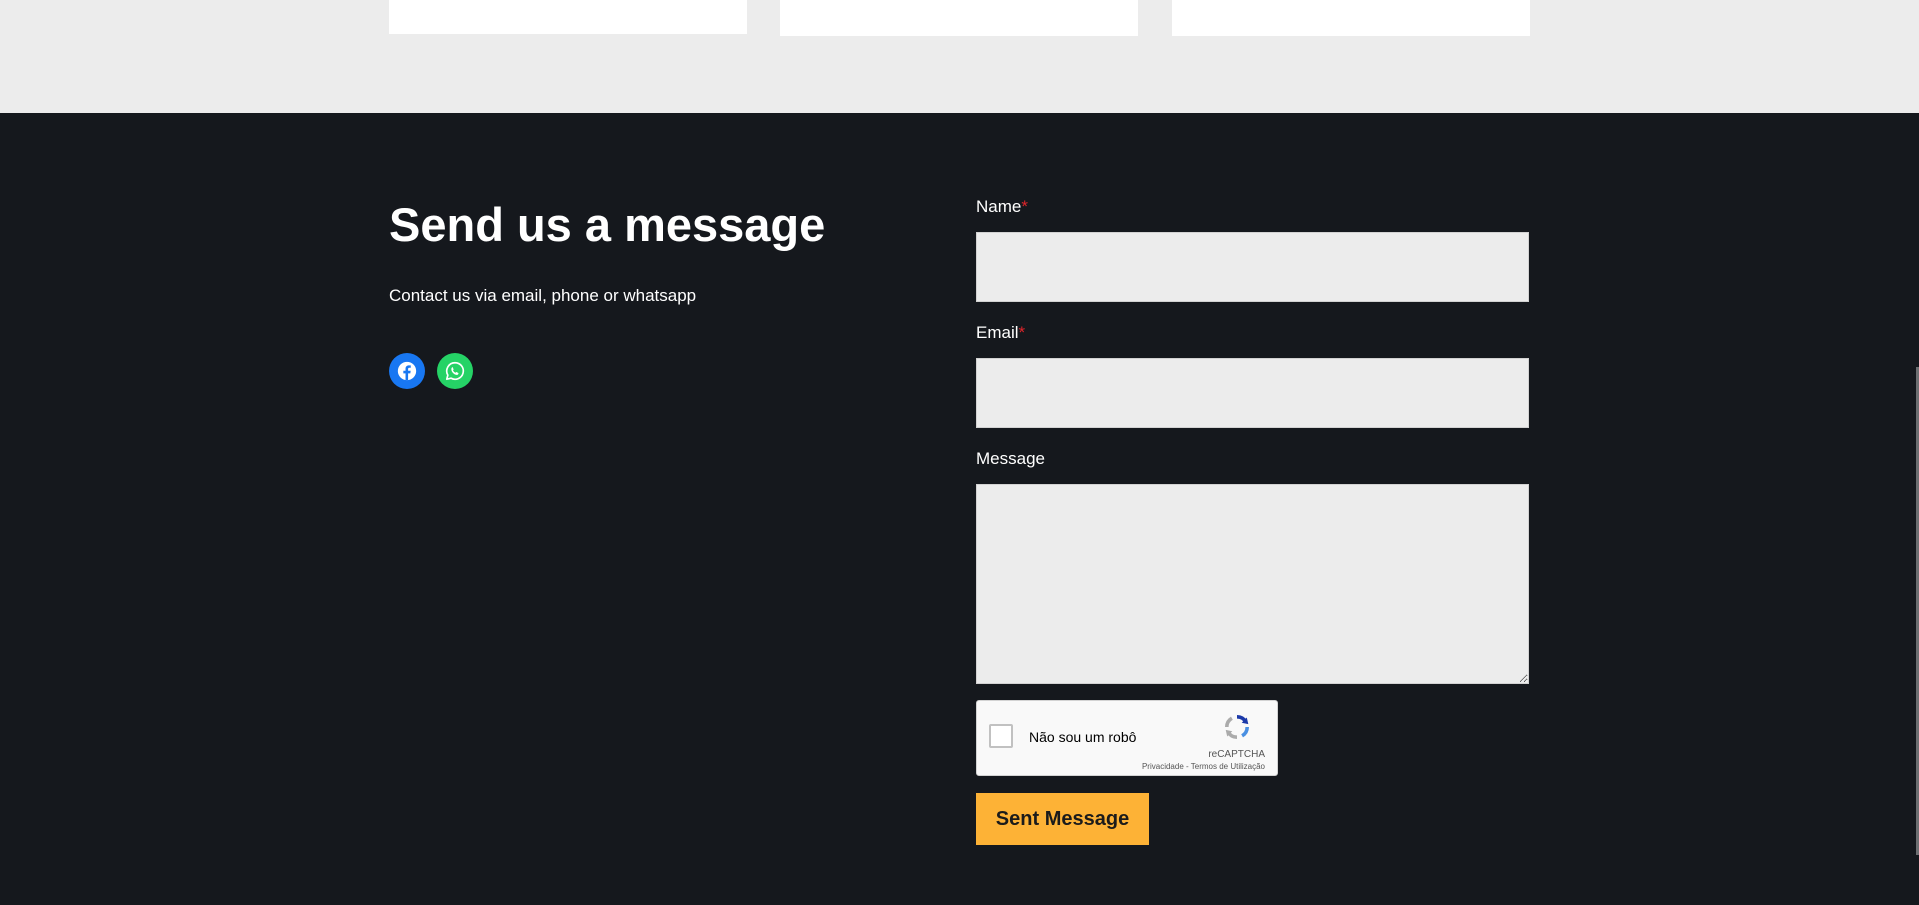 The image size is (1919, 905). I want to click on recaptcha-brand: reCAPTCHA, so click(1236, 754).